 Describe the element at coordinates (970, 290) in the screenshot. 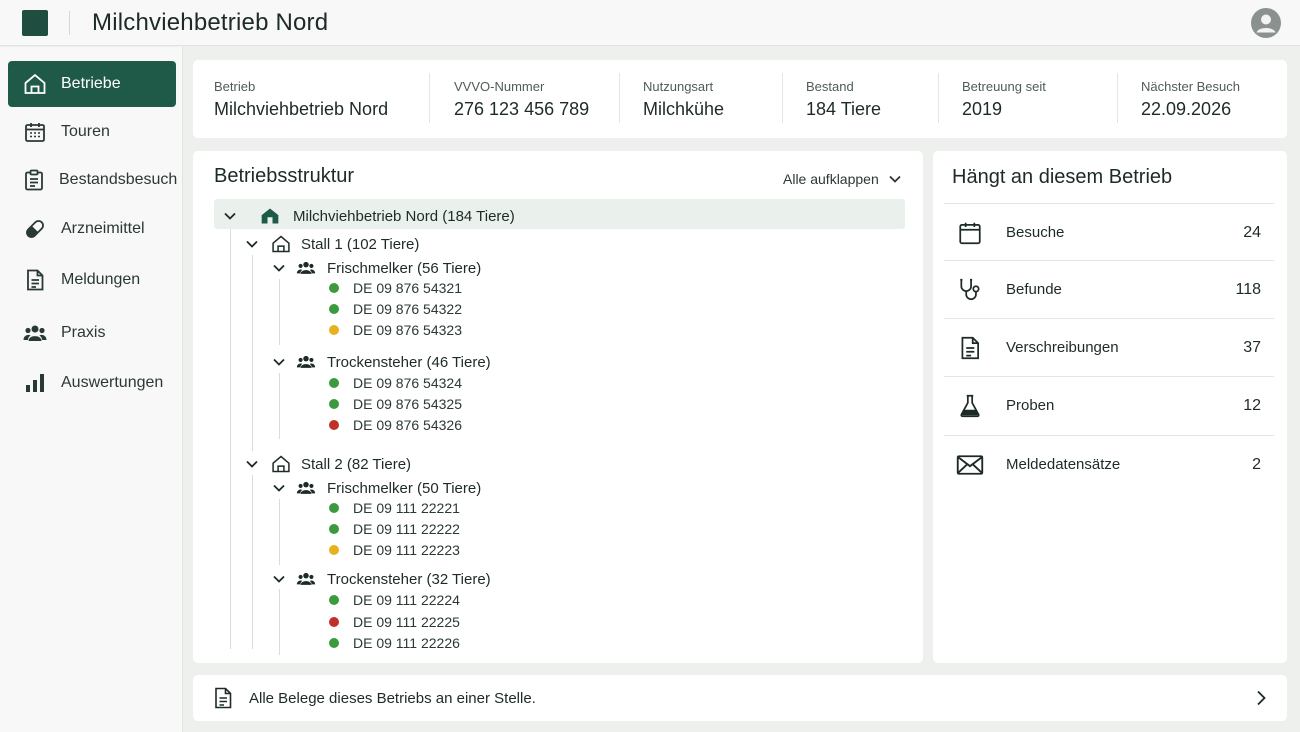

I see `stethoscope-icon` at that location.